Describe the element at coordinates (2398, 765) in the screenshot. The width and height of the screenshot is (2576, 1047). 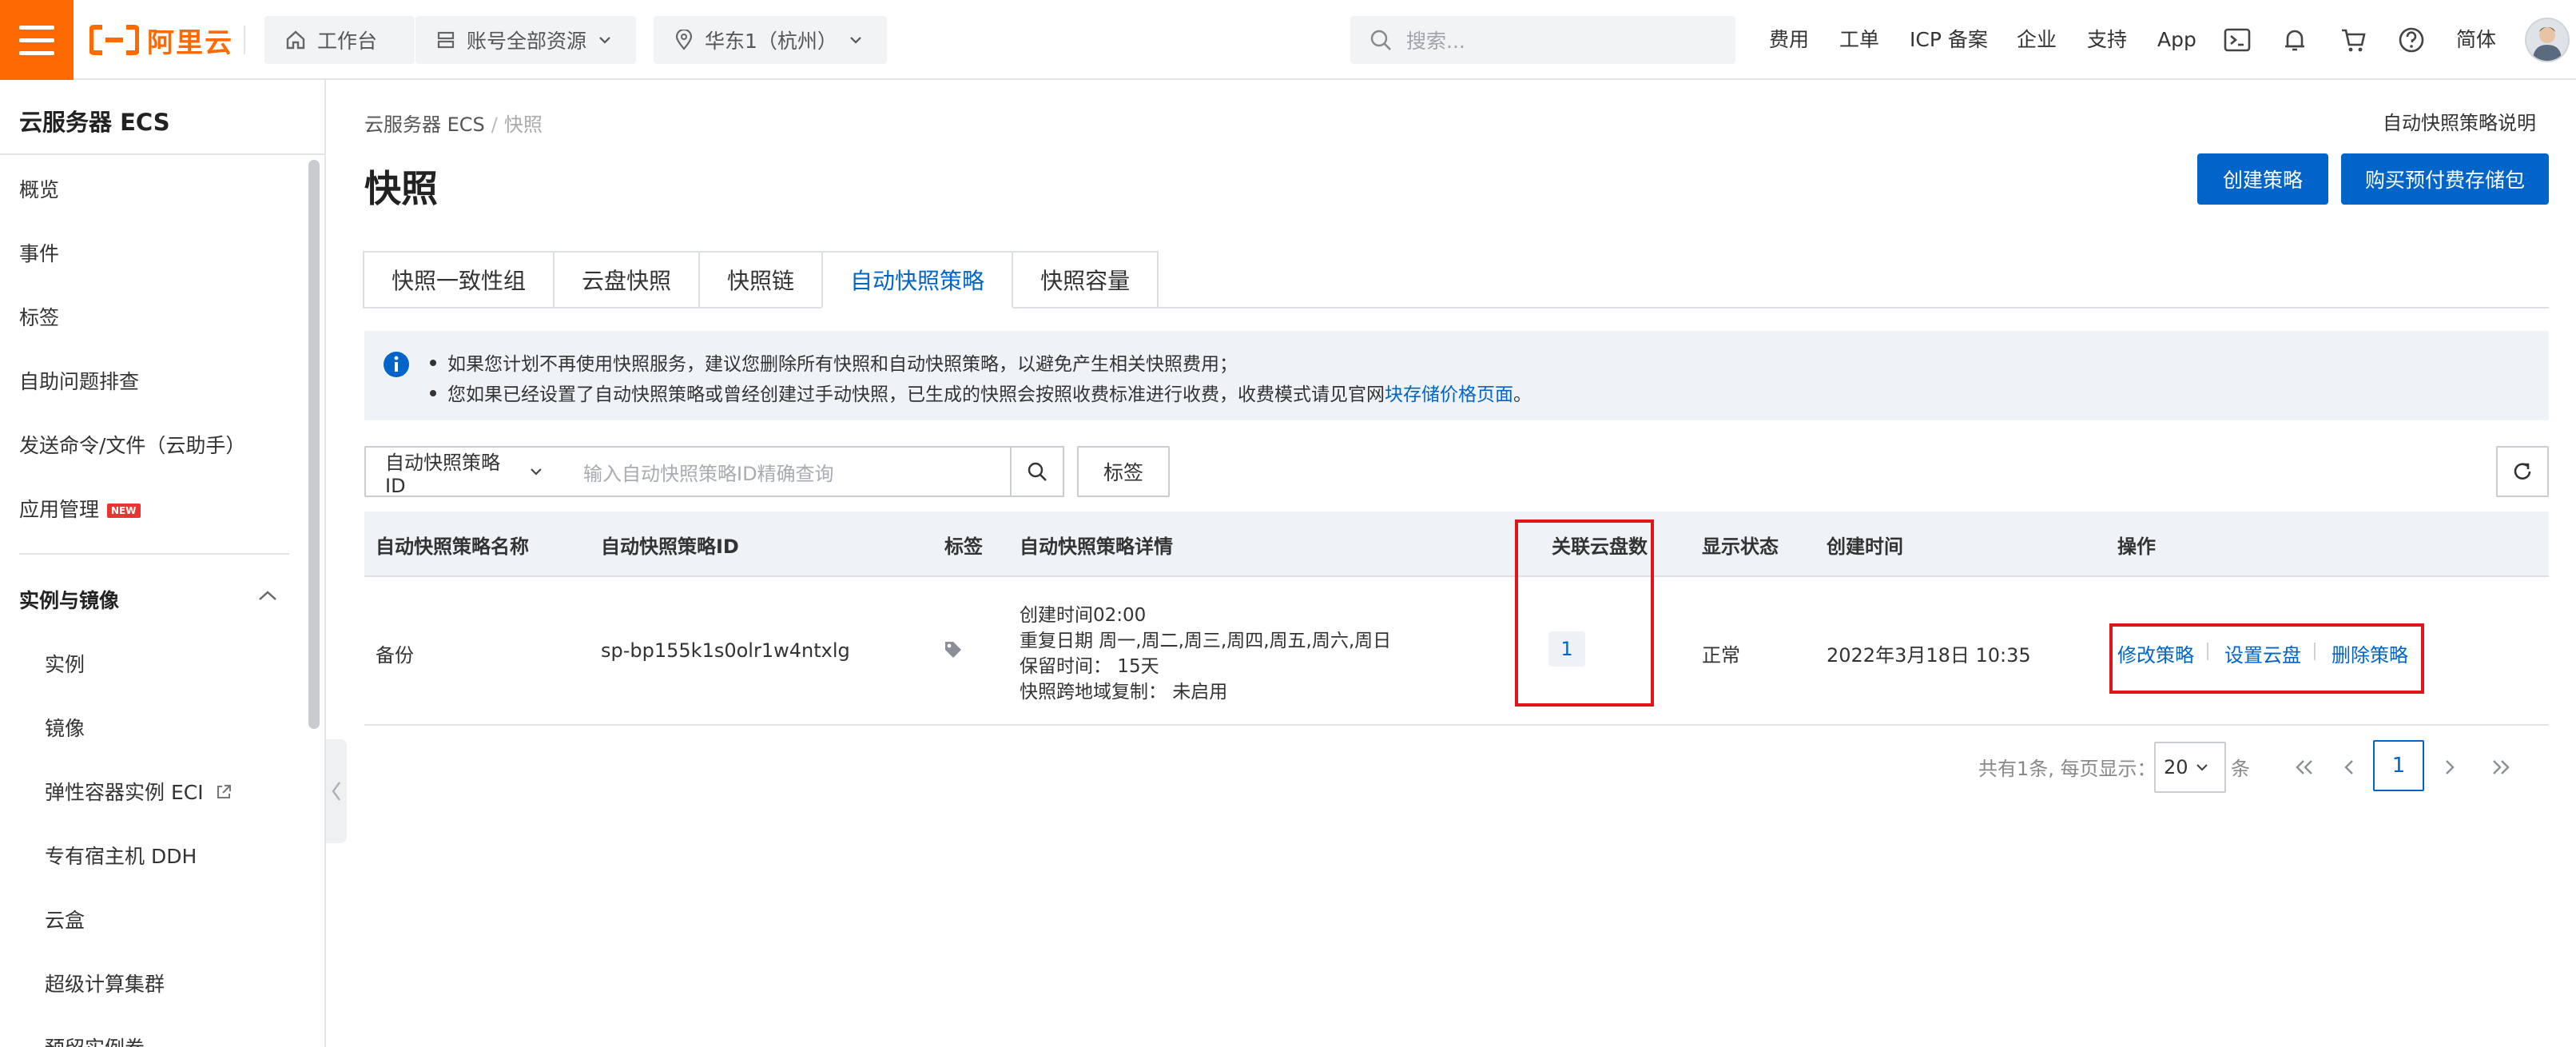
I see `page-number-current: 1` at that location.